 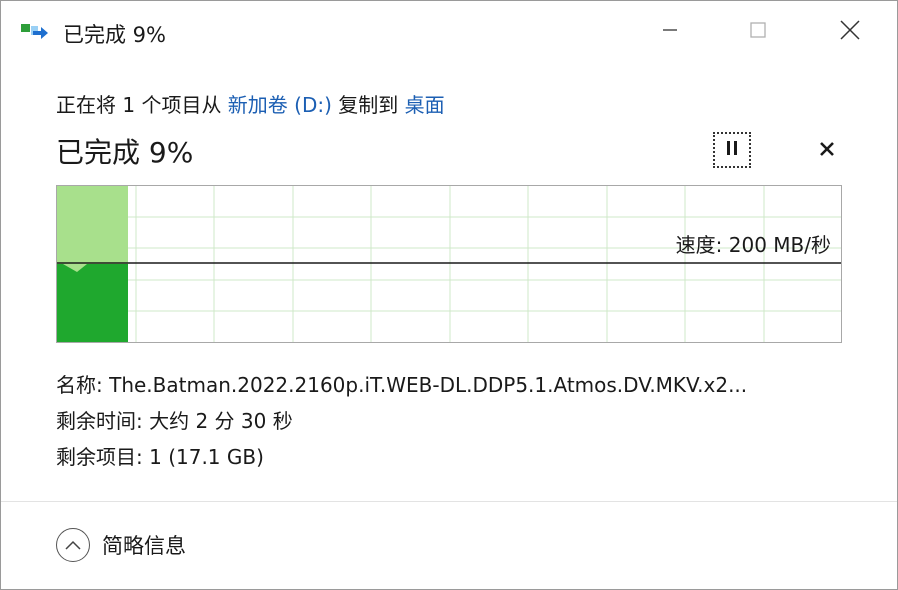 I want to click on minimize-button, so click(x=670, y=32).